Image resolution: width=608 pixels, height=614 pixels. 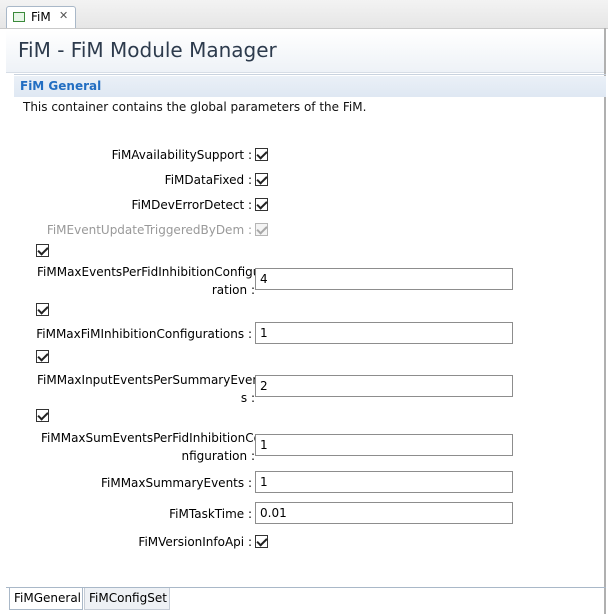 What do you see at coordinates (151, 389) in the screenshot?
I see `max-input-events-label: FiMMaxInputEventsPerSummaryEvent s :` at bounding box center [151, 389].